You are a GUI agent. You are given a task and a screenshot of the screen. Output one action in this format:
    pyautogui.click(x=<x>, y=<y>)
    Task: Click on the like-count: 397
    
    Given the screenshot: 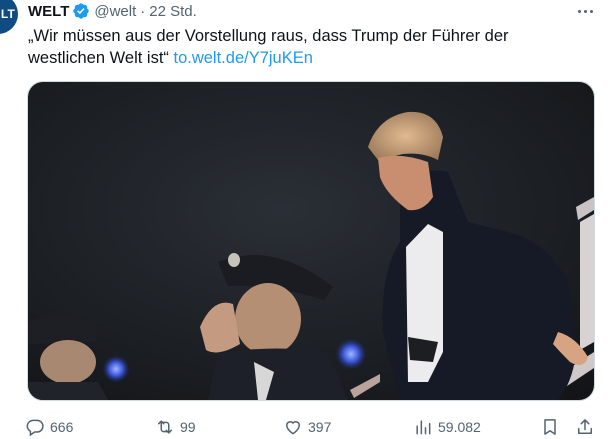 What is the action you would take?
    pyautogui.click(x=320, y=427)
    